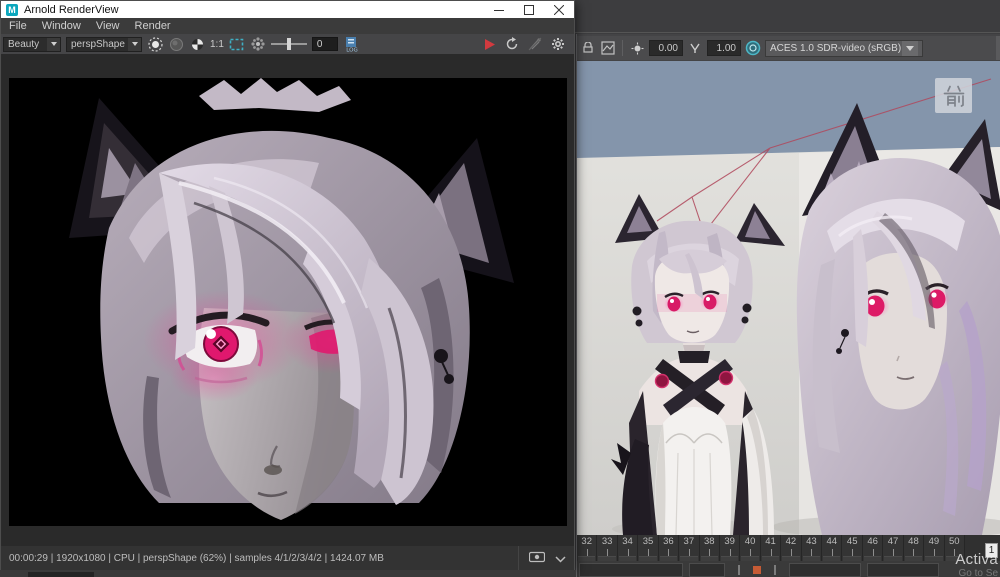 This screenshot has width=1000, height=577. Describe the element at coordinates (637, 48) in the screenshot. I see `exposure-icon` at that location.